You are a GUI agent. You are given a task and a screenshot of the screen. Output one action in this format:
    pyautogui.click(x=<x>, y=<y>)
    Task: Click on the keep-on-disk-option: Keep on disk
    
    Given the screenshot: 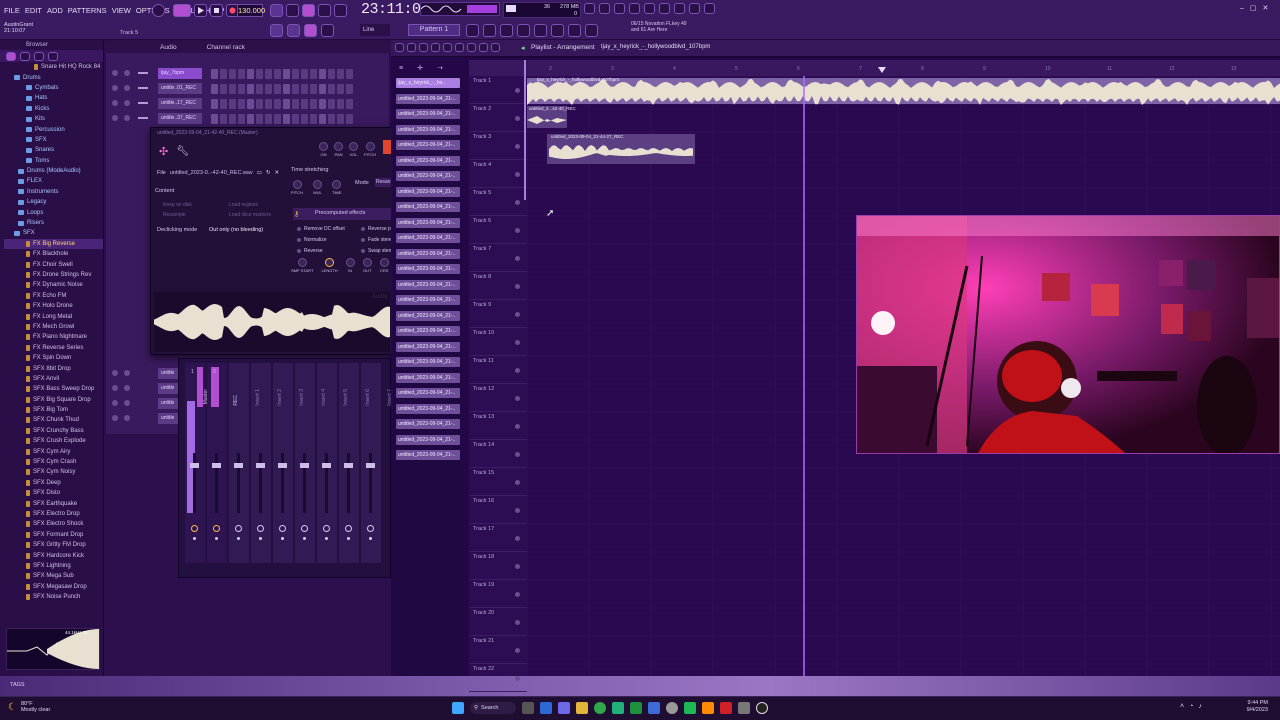 What is the action you would take?
    pyautogui.click(x=177, y=205)
    